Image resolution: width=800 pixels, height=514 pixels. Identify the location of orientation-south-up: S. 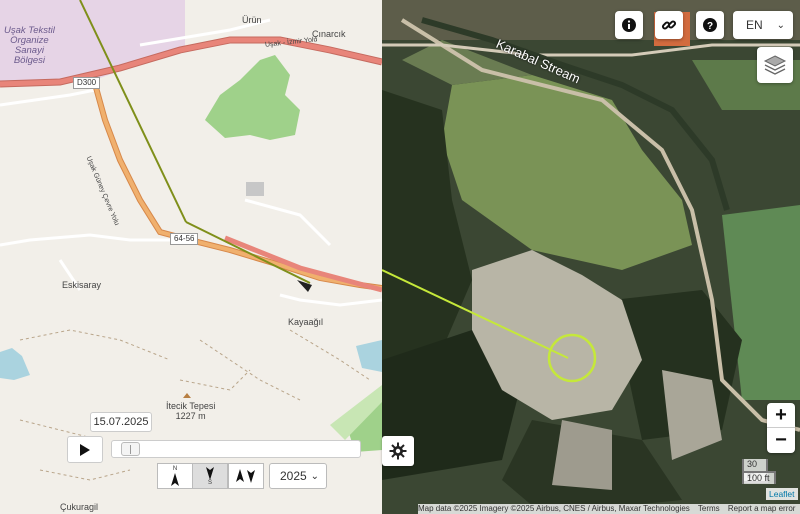
(210, 476).